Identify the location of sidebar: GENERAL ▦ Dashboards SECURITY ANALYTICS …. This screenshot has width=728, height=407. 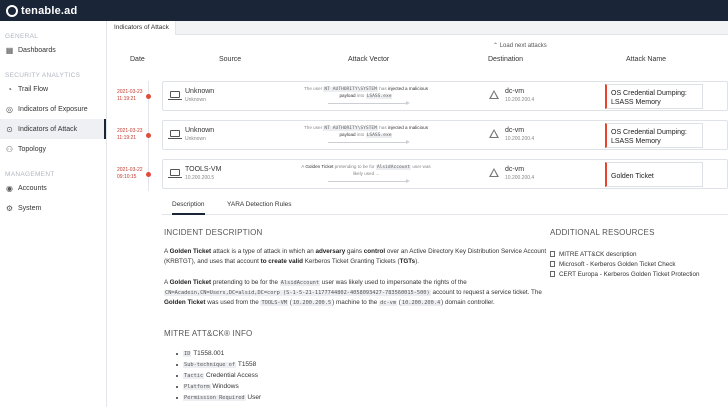
(53, 214).